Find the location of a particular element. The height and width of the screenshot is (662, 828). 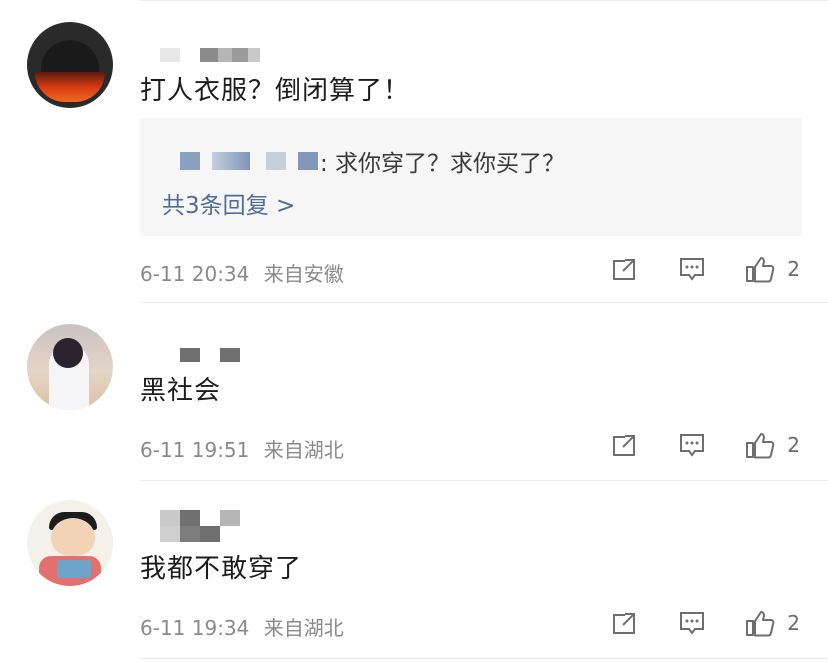

reply-box: : 求你穿了？求你买了？ 共3条回复 > is located at coordinates (471, 177).